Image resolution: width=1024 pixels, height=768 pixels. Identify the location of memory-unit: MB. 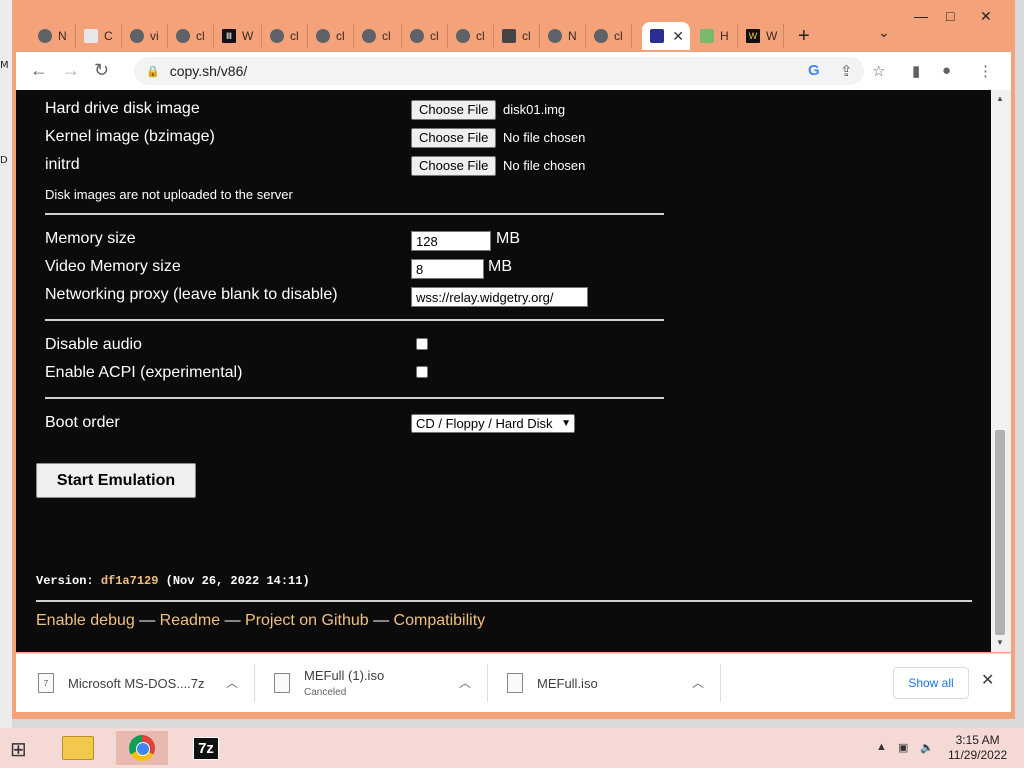
(508, 238).